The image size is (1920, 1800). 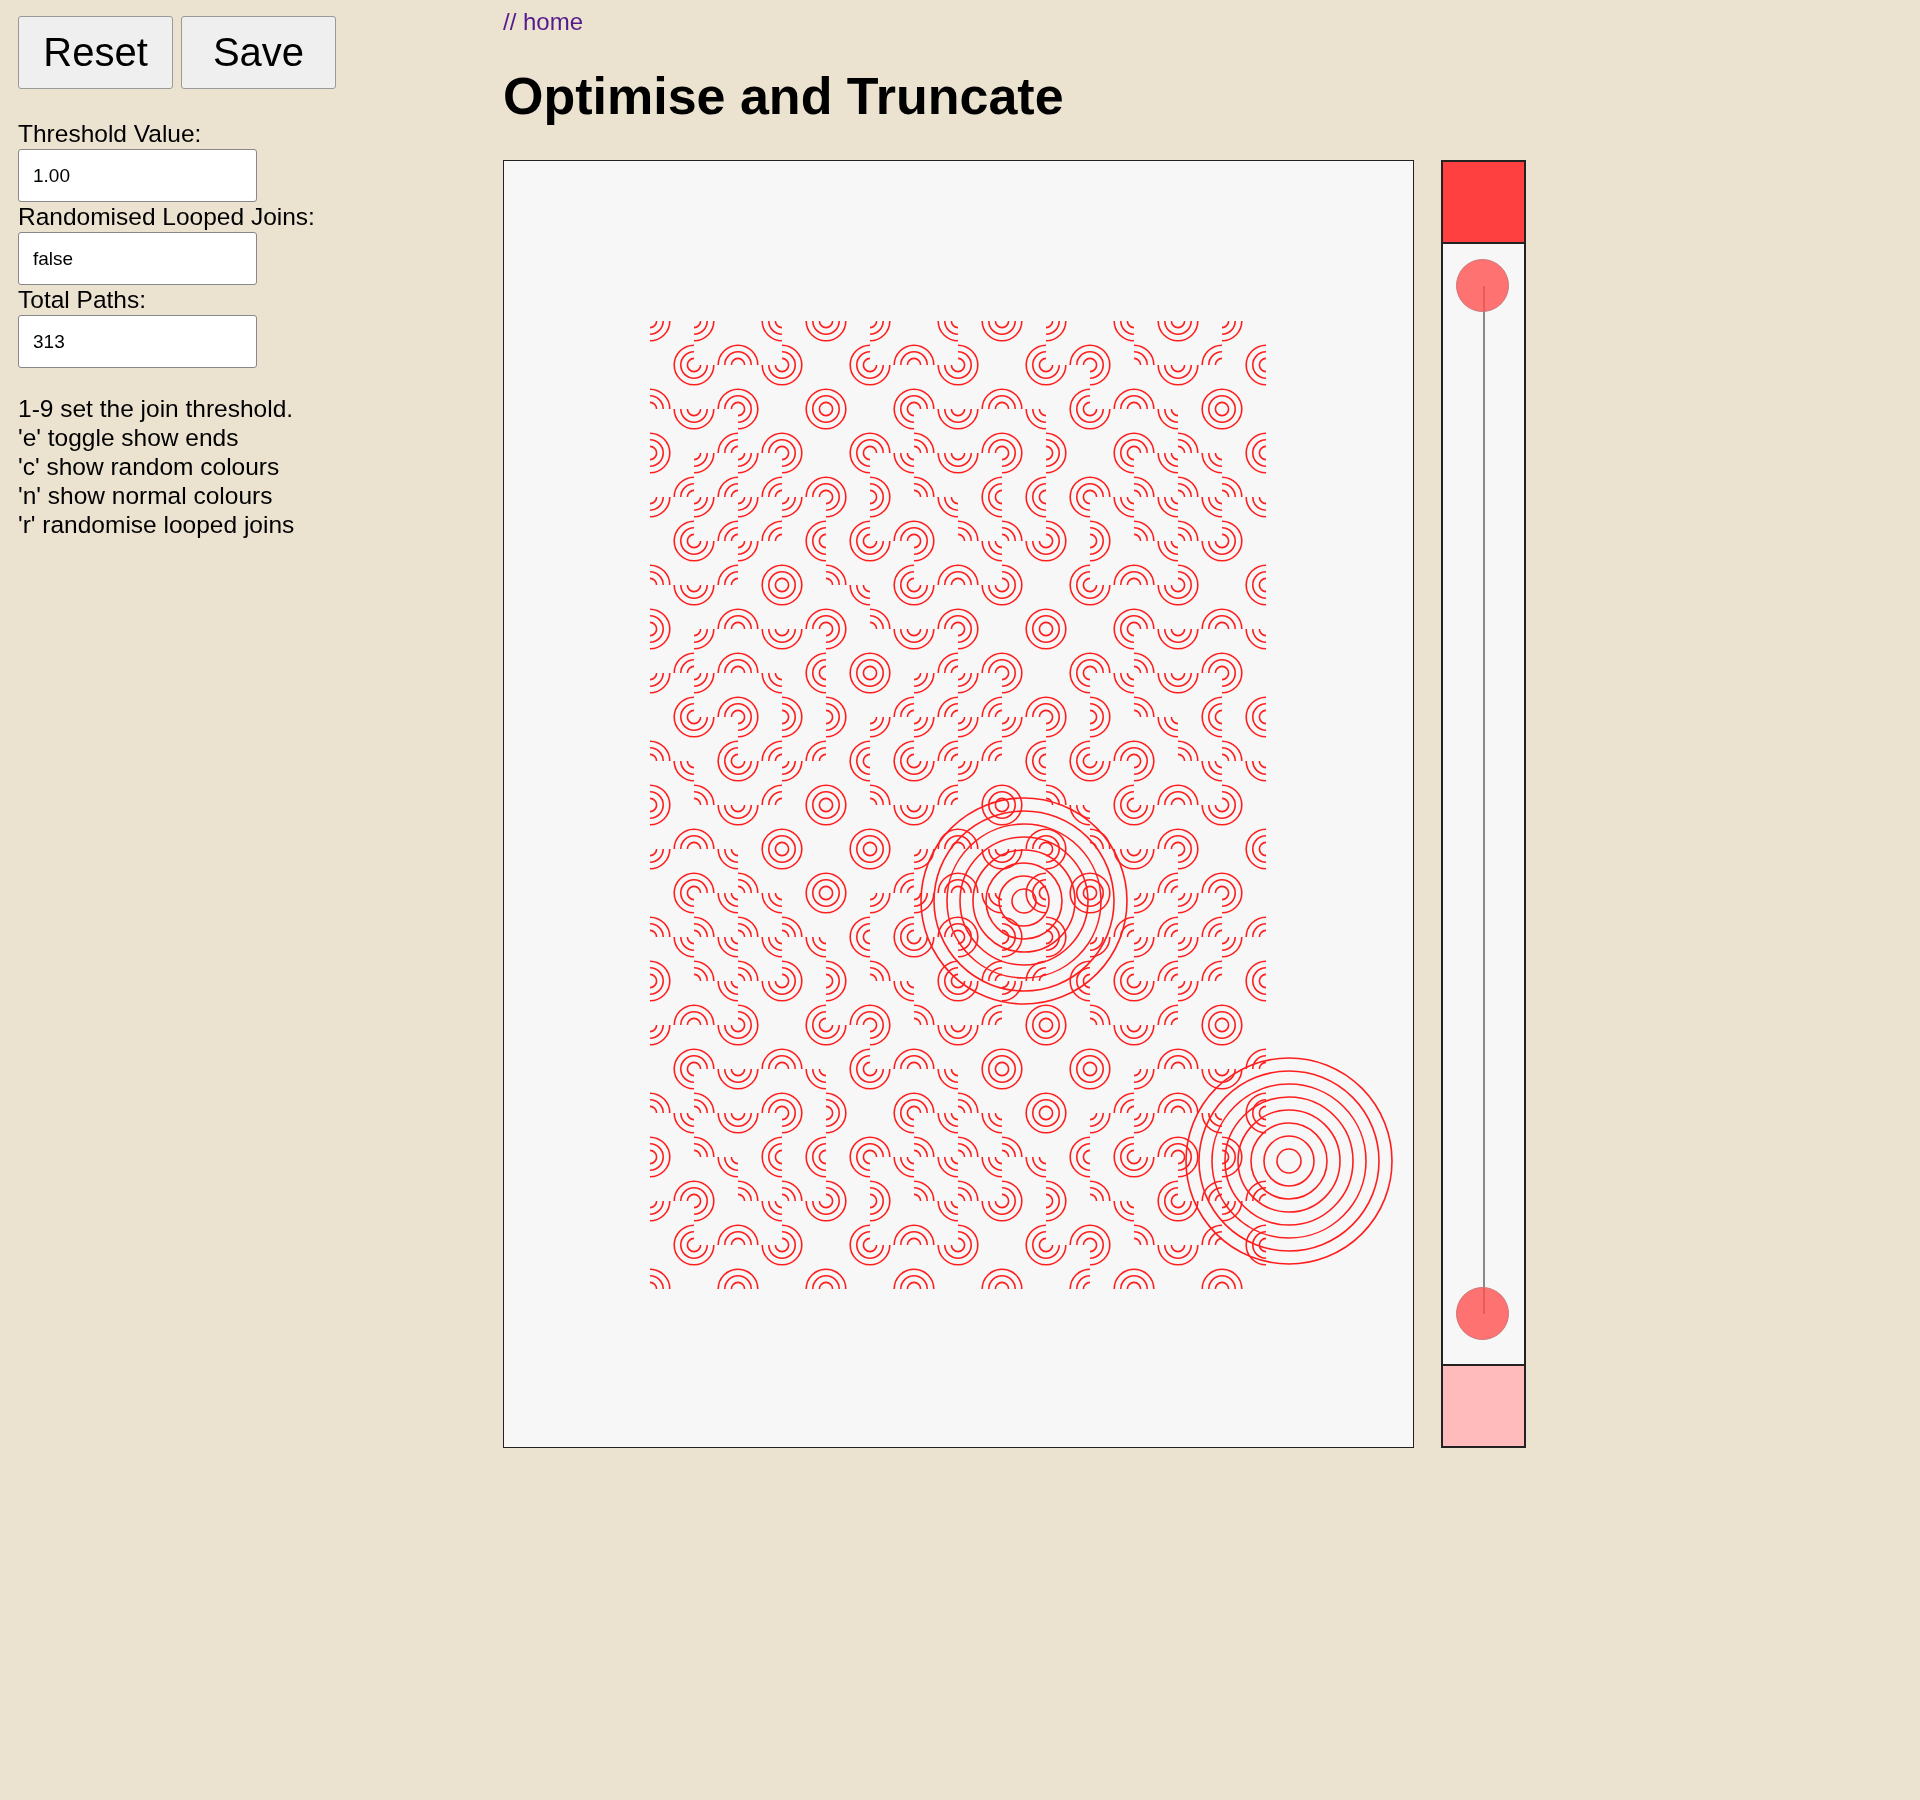 I want to click on page-title: Optimise and Truncate, so click(x=784, y=96).